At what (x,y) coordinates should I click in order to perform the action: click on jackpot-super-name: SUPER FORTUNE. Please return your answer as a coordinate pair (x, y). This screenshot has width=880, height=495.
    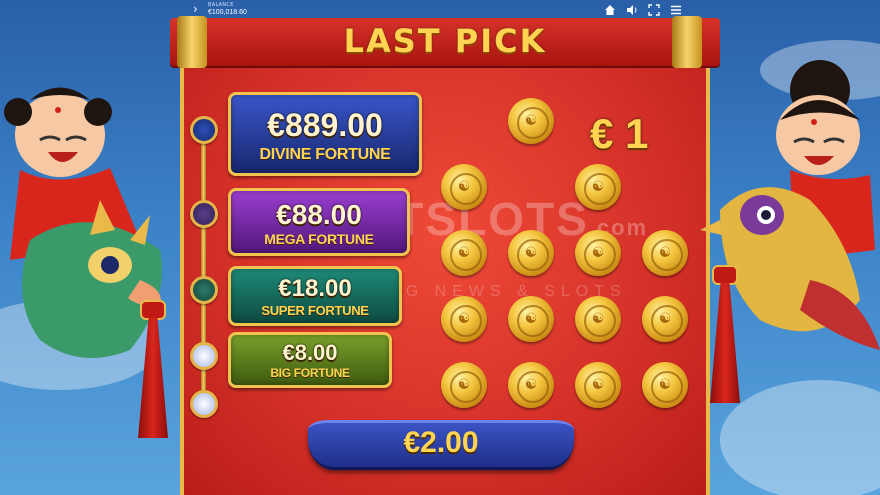
    Looking at the image, I should click on (315, 310).